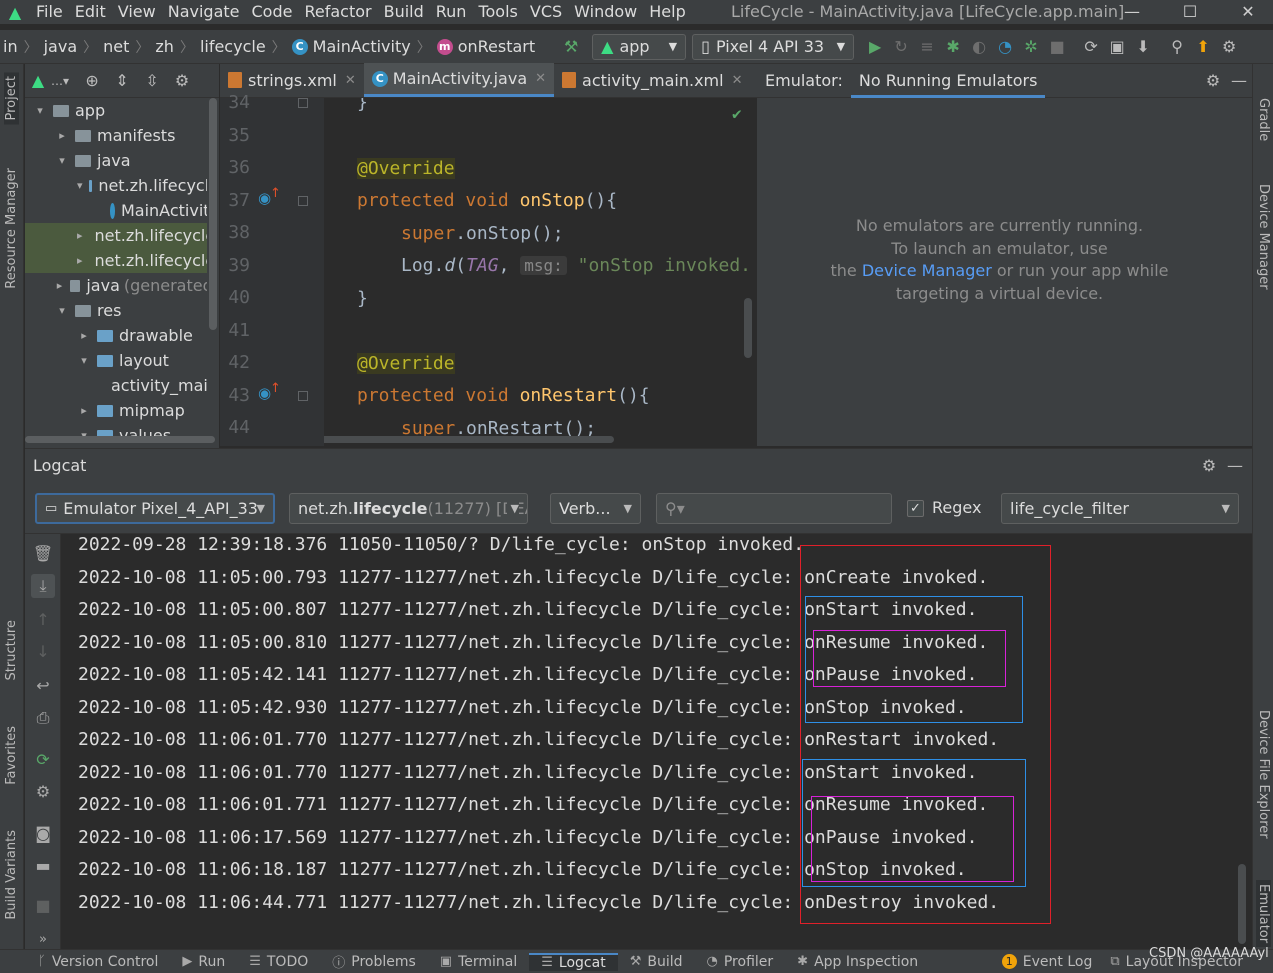 This screenshot has height=973, width=1273. Describe the element at coordinates (43, 718) in the screenshot. I see `print-icon: ⎙` at that location.